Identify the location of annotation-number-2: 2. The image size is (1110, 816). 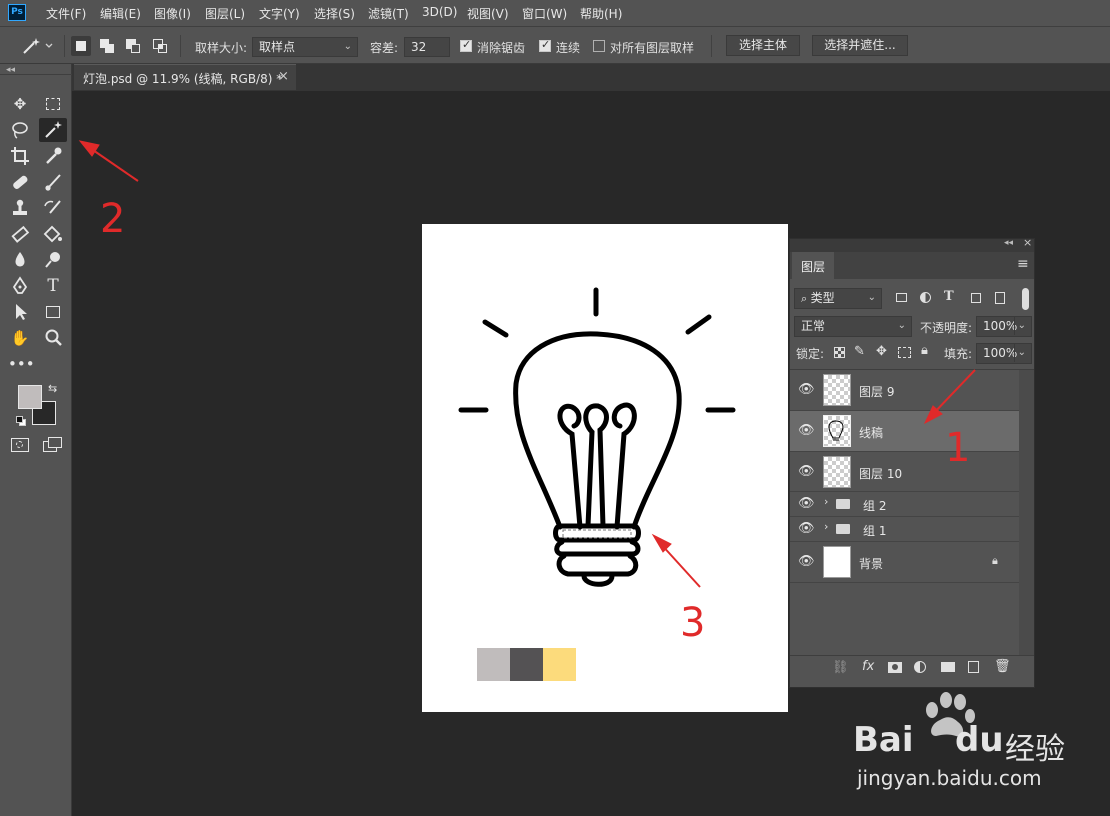
(113, 219).